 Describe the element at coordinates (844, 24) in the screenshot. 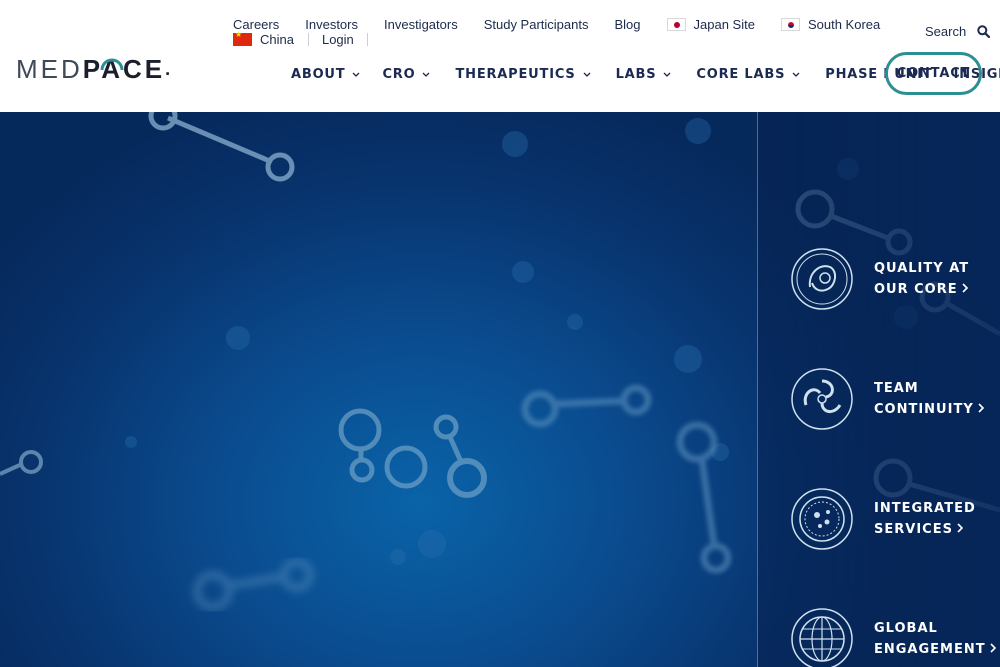

I see `south-korea-label: South Korea` at that location.